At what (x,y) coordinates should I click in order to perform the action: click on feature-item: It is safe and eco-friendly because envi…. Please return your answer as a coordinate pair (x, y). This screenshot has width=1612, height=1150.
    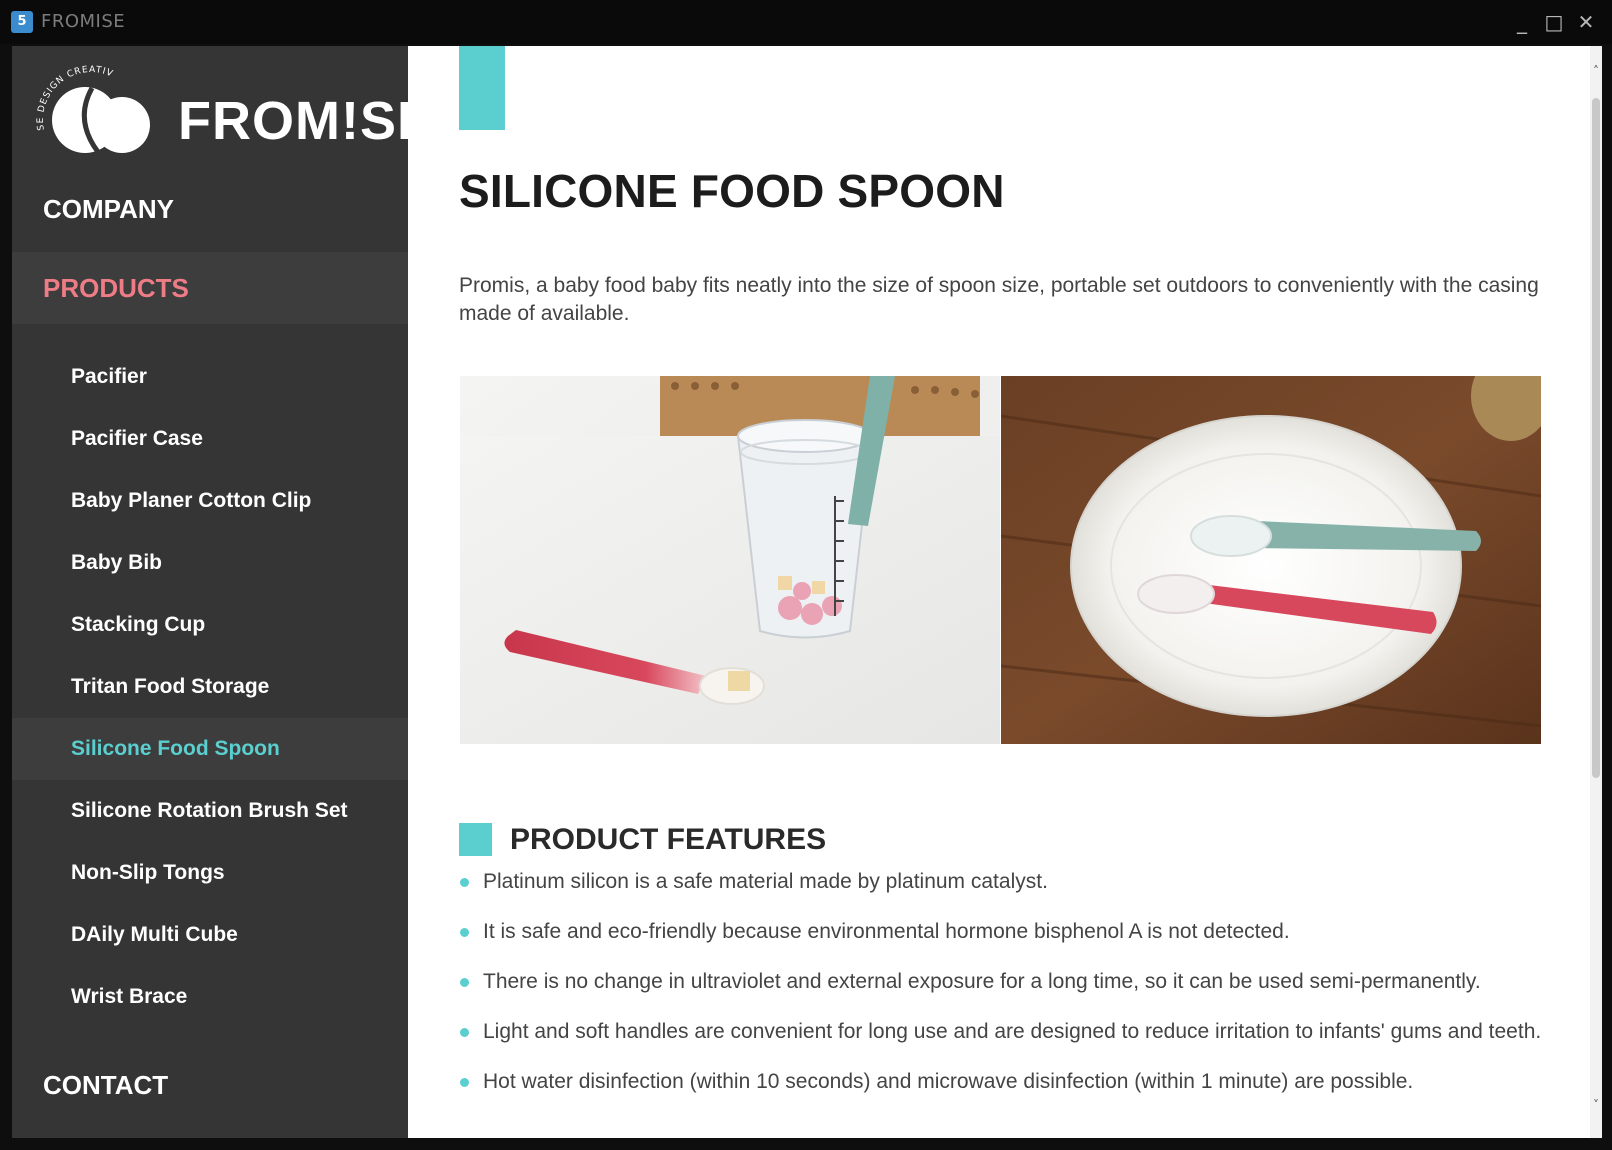
    Looking at the image, I should click on (1004, 932).